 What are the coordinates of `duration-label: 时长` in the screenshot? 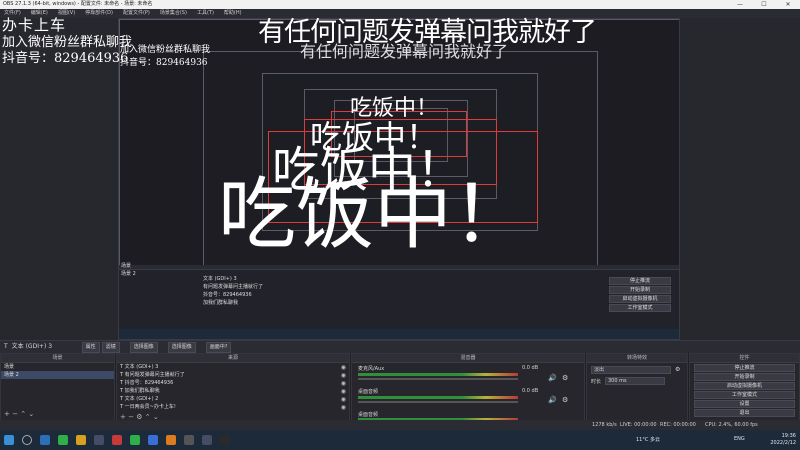 It's located at (596, 382).